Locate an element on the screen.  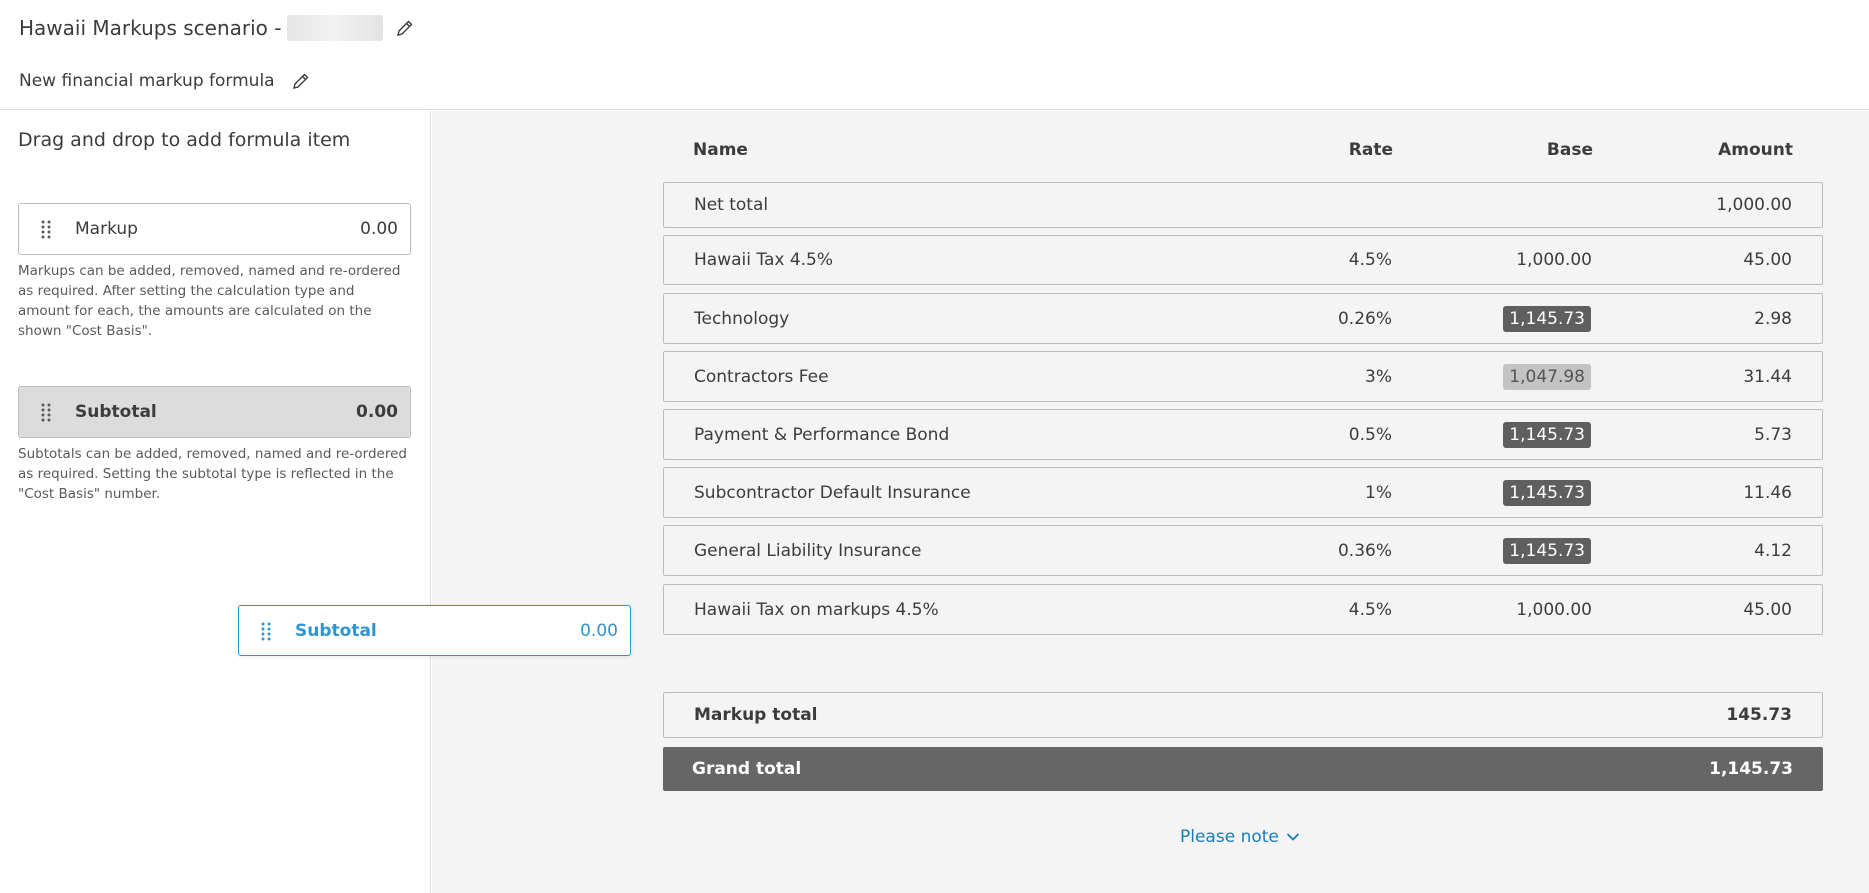
row-amount: 31.44 is located at coordinates (1767, 376).